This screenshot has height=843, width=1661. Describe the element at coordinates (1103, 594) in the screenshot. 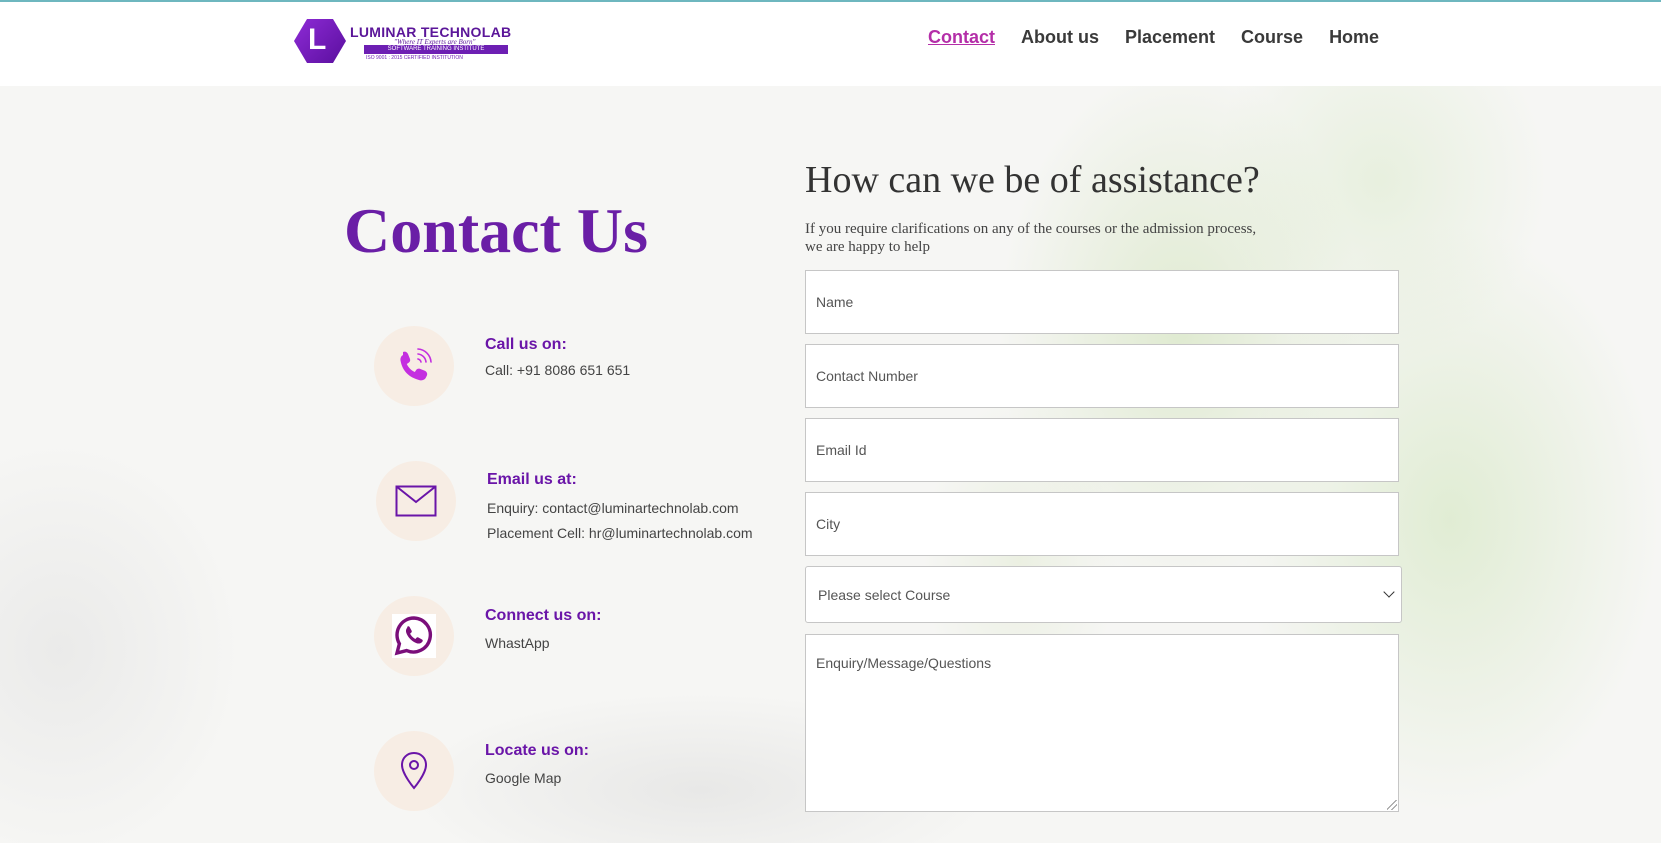

I see `course-select: Please select Course` at that location.